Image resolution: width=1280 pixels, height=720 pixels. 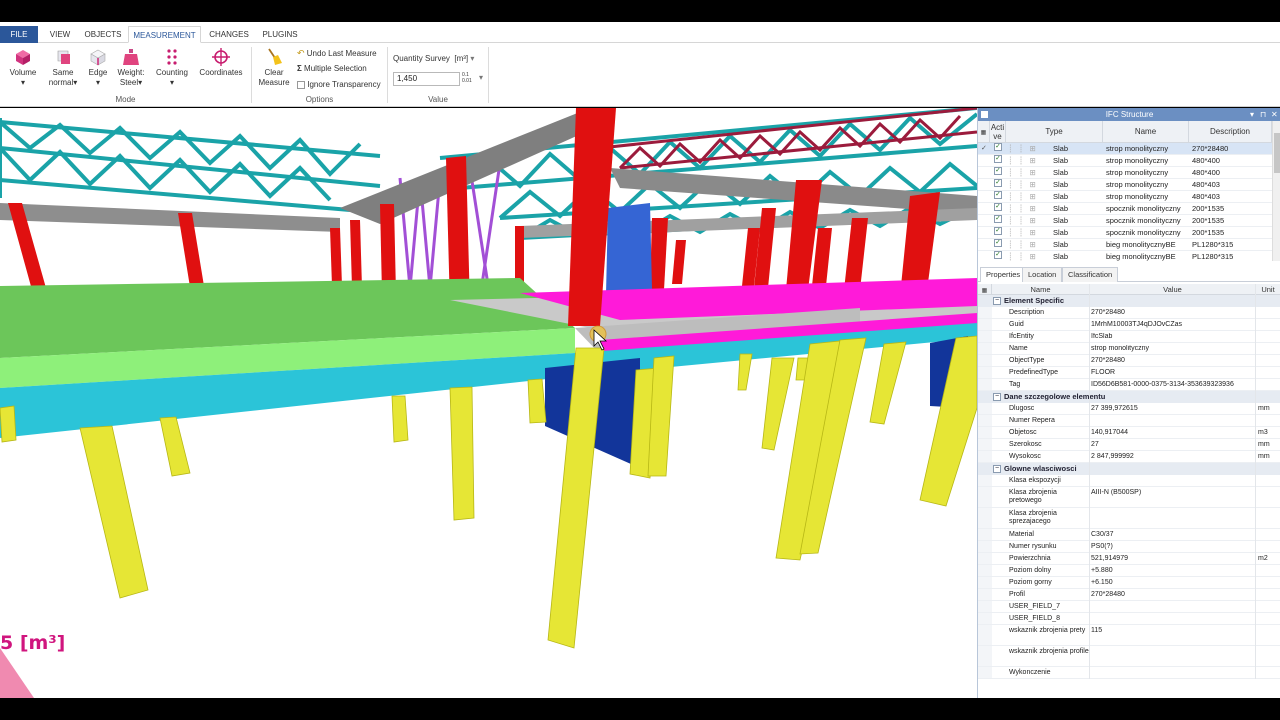 I want to click on property-value: PS0(?), so click(x=1173, y=547).